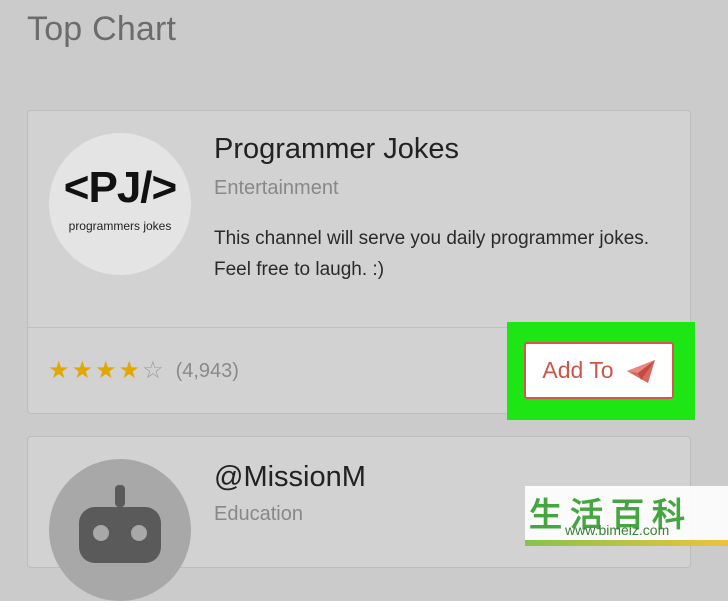 The image size is (728, 601). Describe the element at coordinates (276, 188) in the screenshot. I see `channel-category: Entertainment` at that location.